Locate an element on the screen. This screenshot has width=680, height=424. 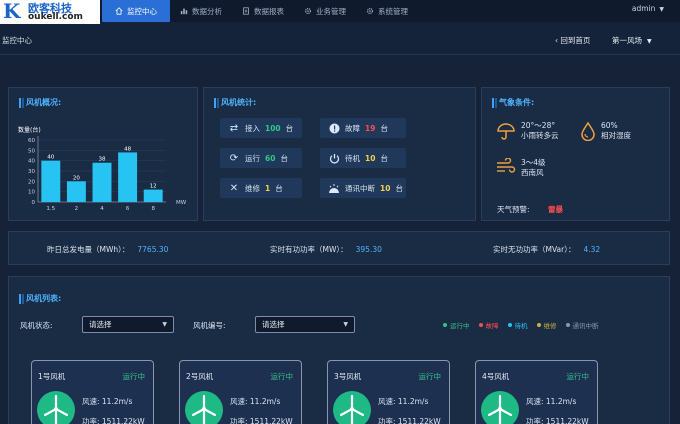
user-menu: admin ▼ is located at coordinates (648, 8).